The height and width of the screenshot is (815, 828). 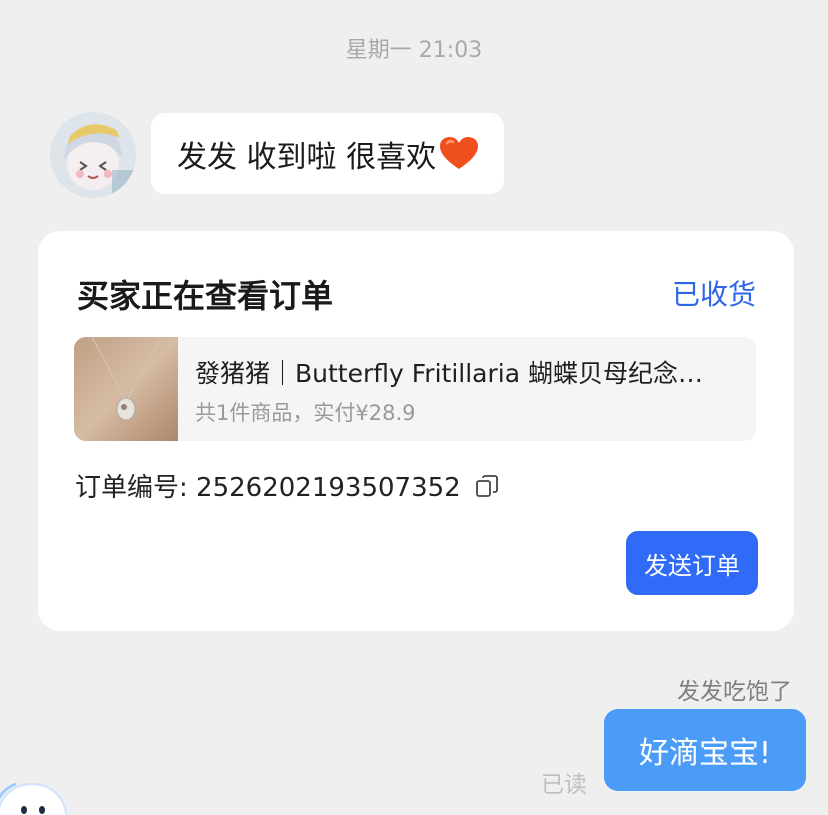 What do you see at coordinates (734, 692) in the screenshot?
I see `sender-nickname: 发发吃饱了` at bounding box center [734, 692].